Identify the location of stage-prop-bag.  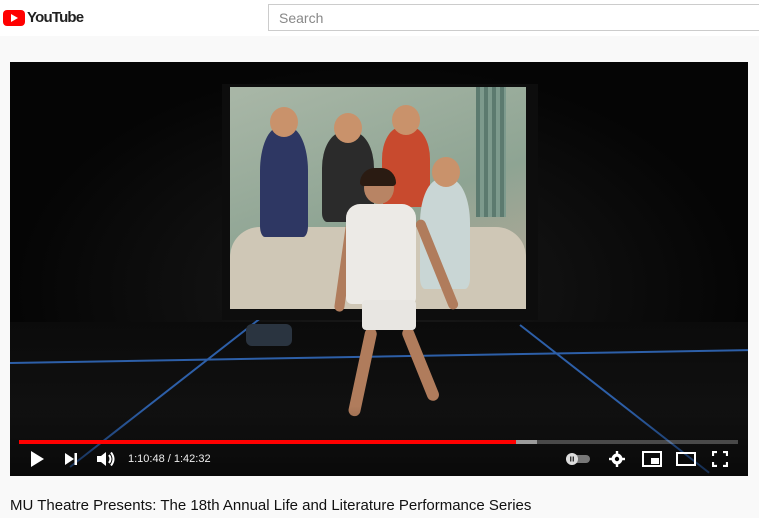
(269, 335).